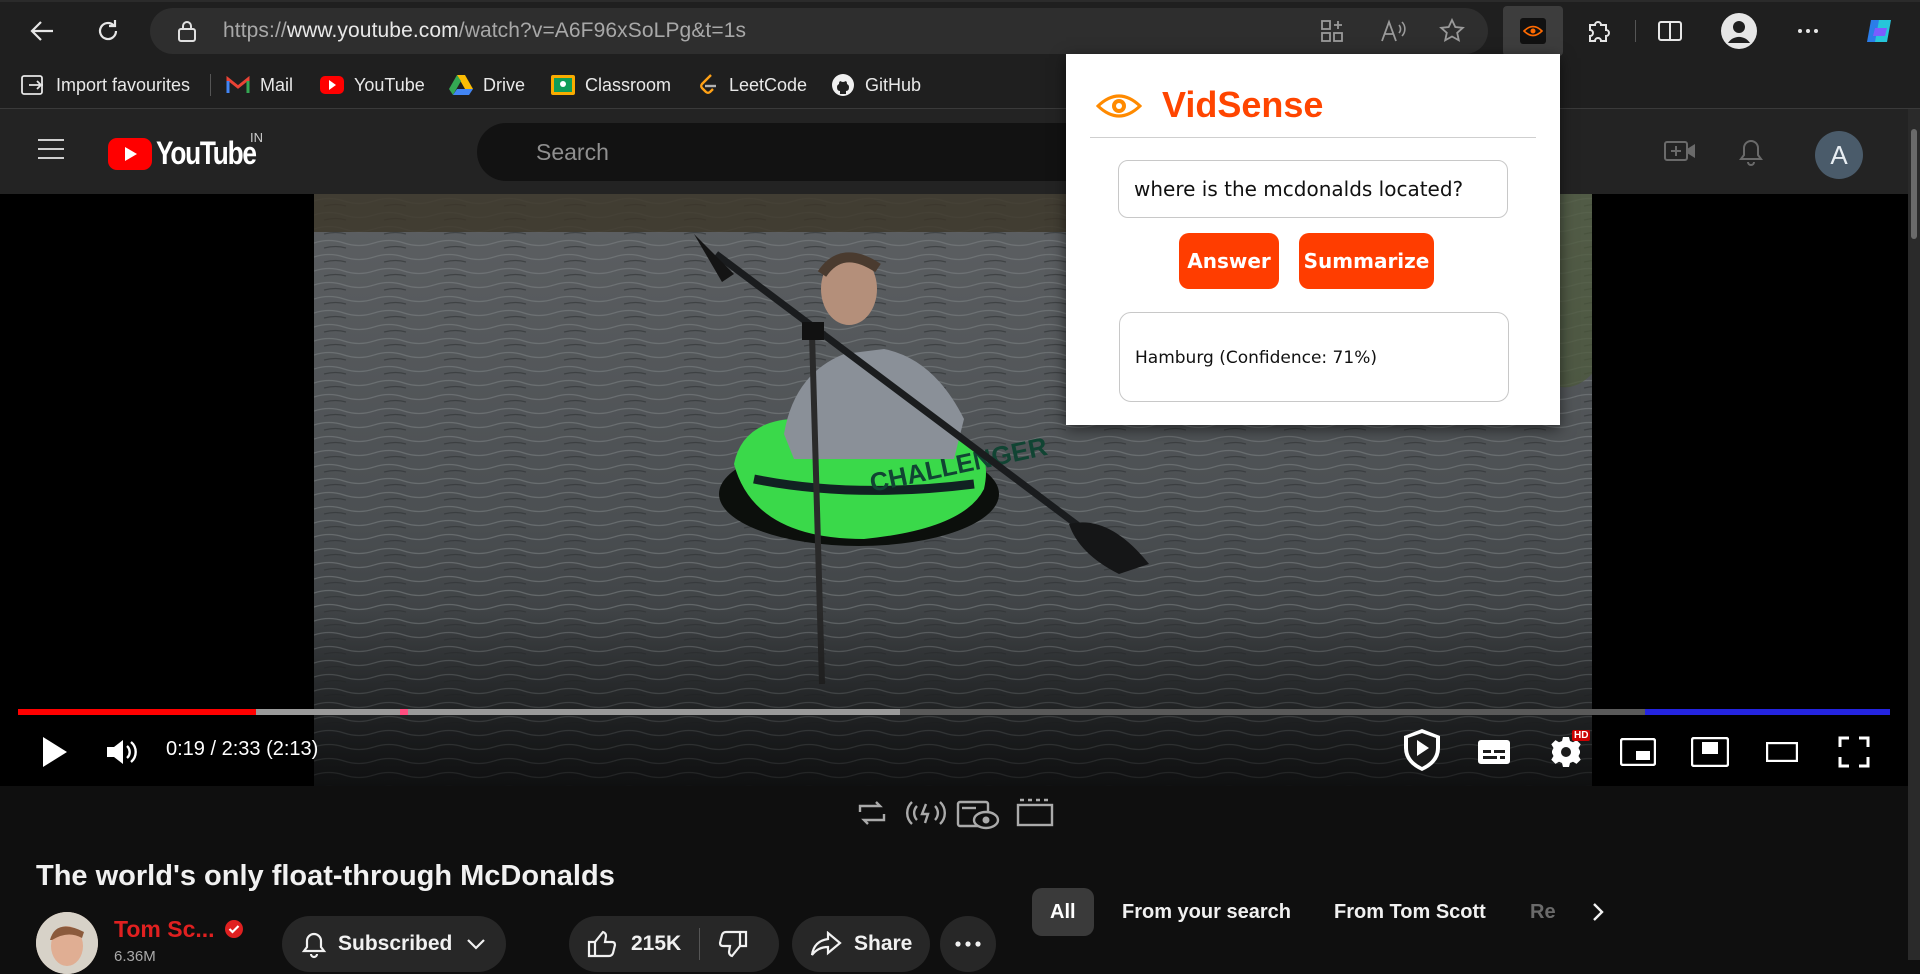 The image size is (1920, 974). What do you see at coordinates (1243, 104) in the screenshot?
I see `vidsense-title: VidSense` at bounding box center [1243, 104].